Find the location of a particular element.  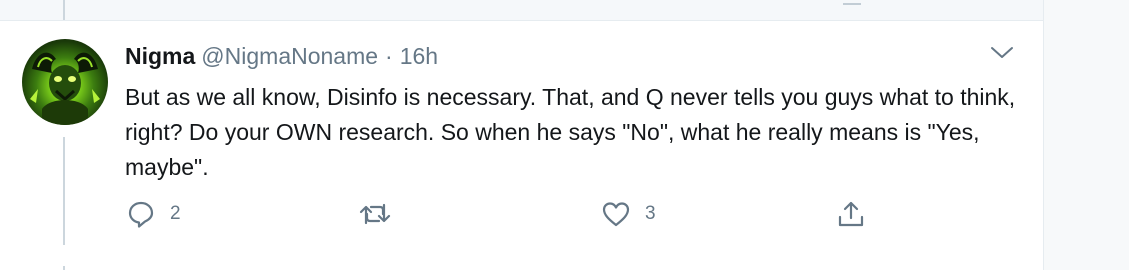

retweet-icon is located at coordinates (375, 214).